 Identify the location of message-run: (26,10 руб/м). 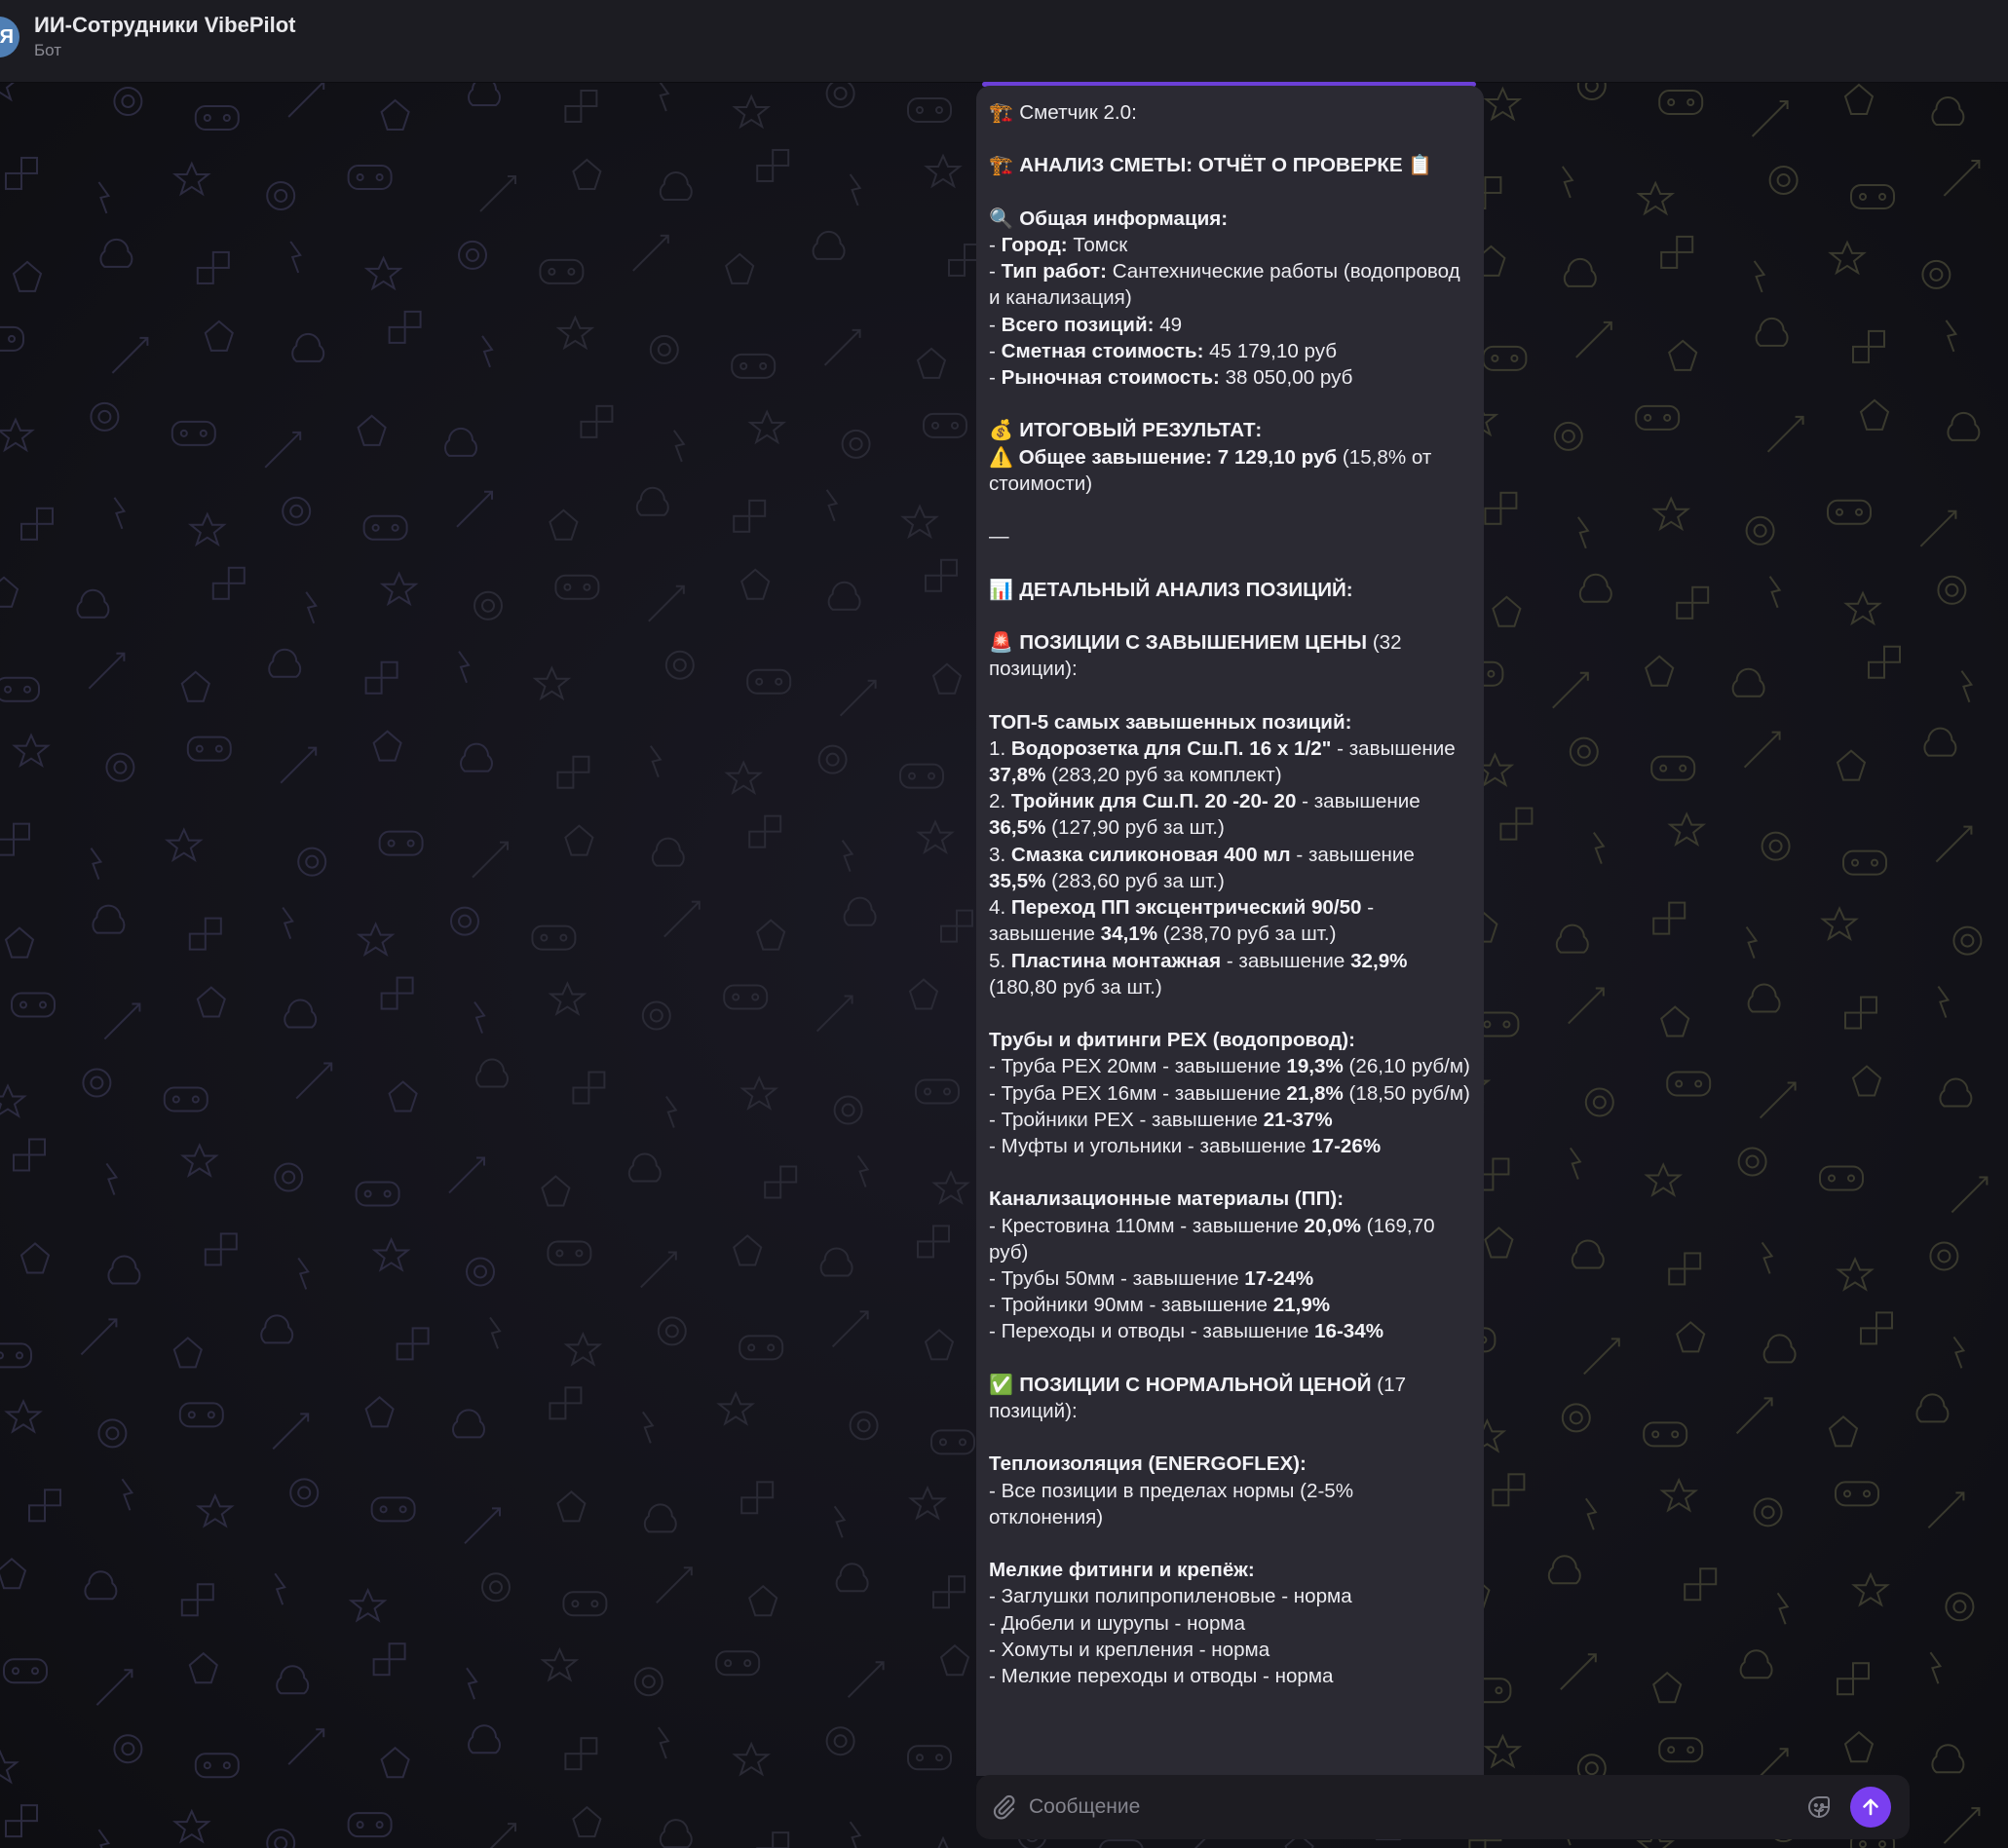
(1407, 1067).